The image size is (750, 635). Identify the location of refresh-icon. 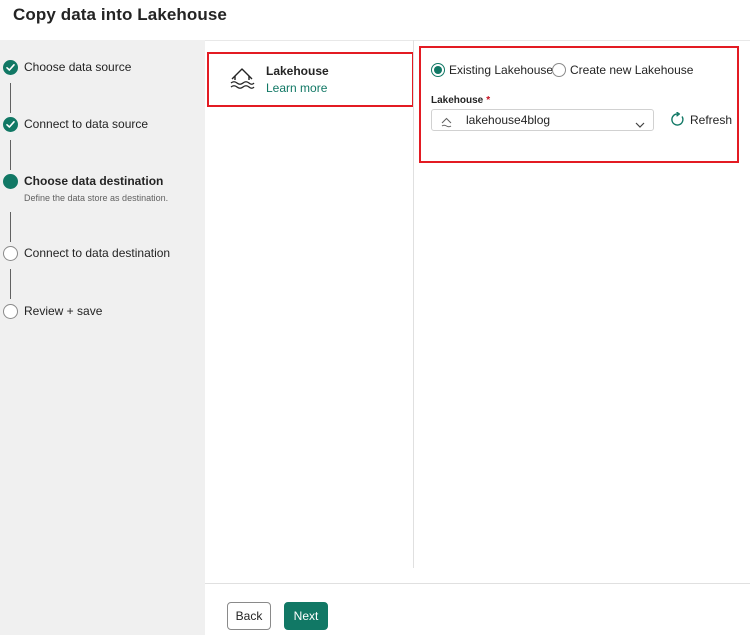
(677, 121).